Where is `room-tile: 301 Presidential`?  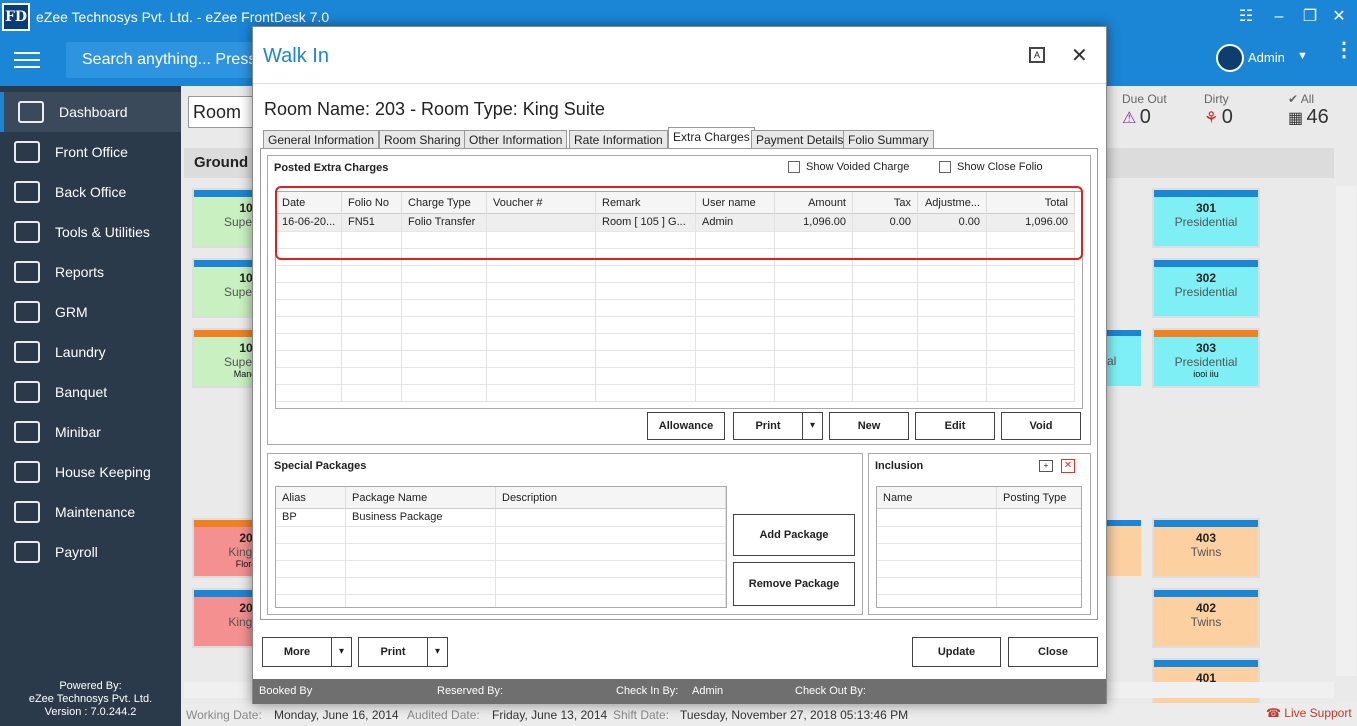 room-tile: 301 Presidential is located at coordinates (1206, 218).